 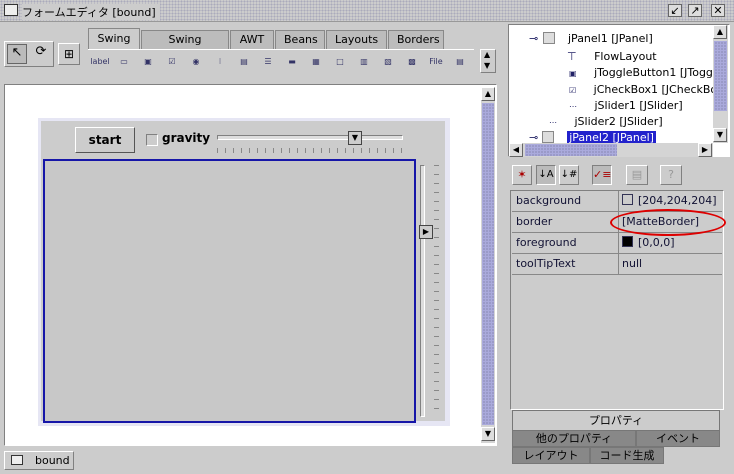 What do you see at coordinates (675, 10) in the screenshot?
I see `minimize-icon: ↙` at bounding box center [675, 10].